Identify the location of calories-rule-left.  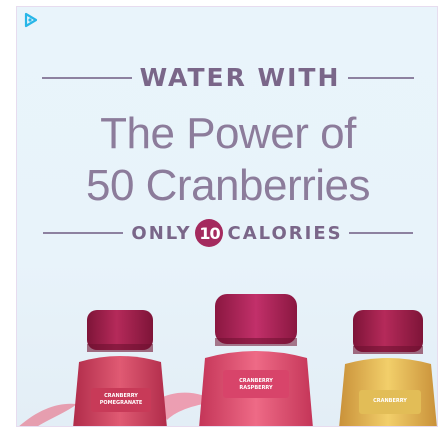
(83, 233).